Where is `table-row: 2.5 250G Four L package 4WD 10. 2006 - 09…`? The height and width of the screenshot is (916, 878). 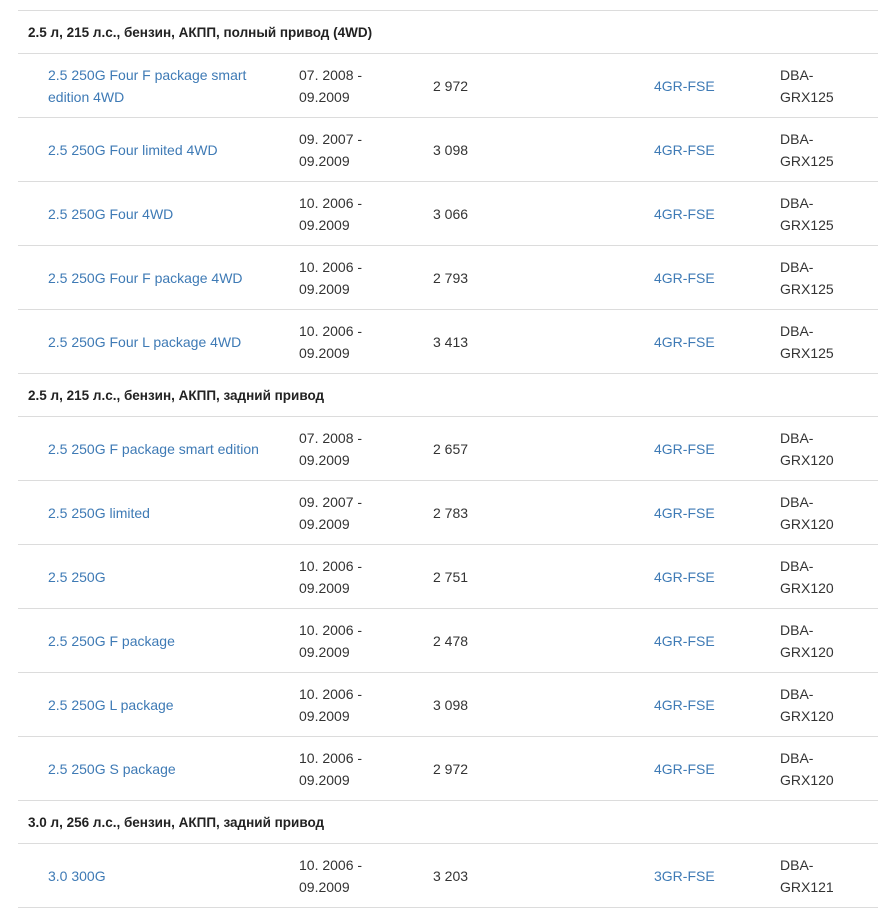 table-row: 2.5 250G Four L package 4WD 10. 2006 - 09… is located at coordinates (448, 342).